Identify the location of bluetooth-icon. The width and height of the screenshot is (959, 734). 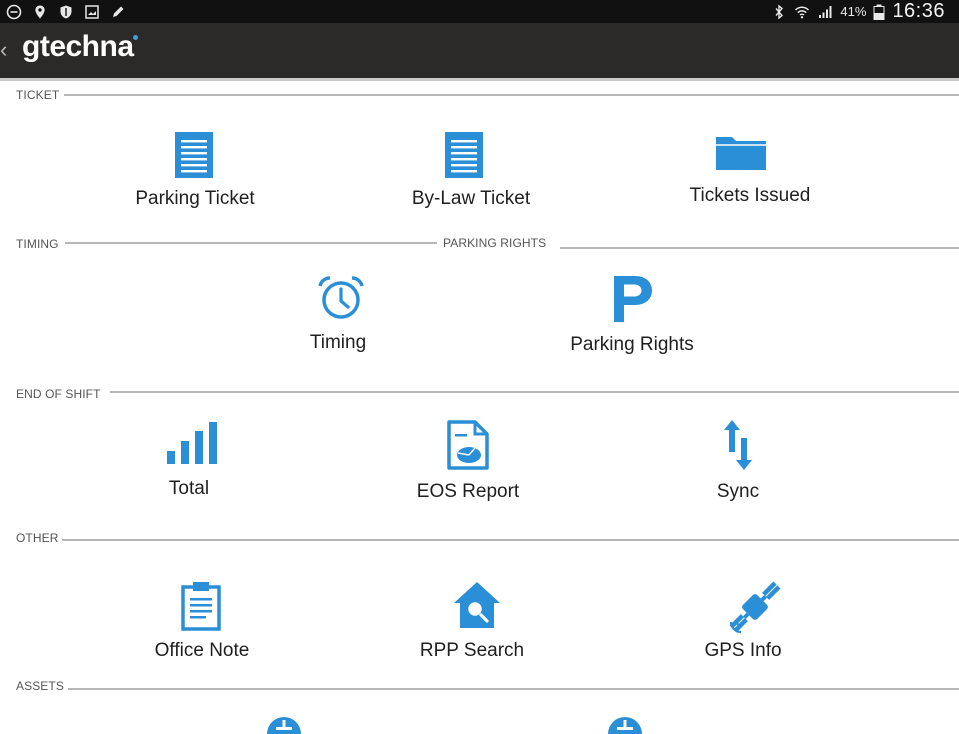
(779, 11).